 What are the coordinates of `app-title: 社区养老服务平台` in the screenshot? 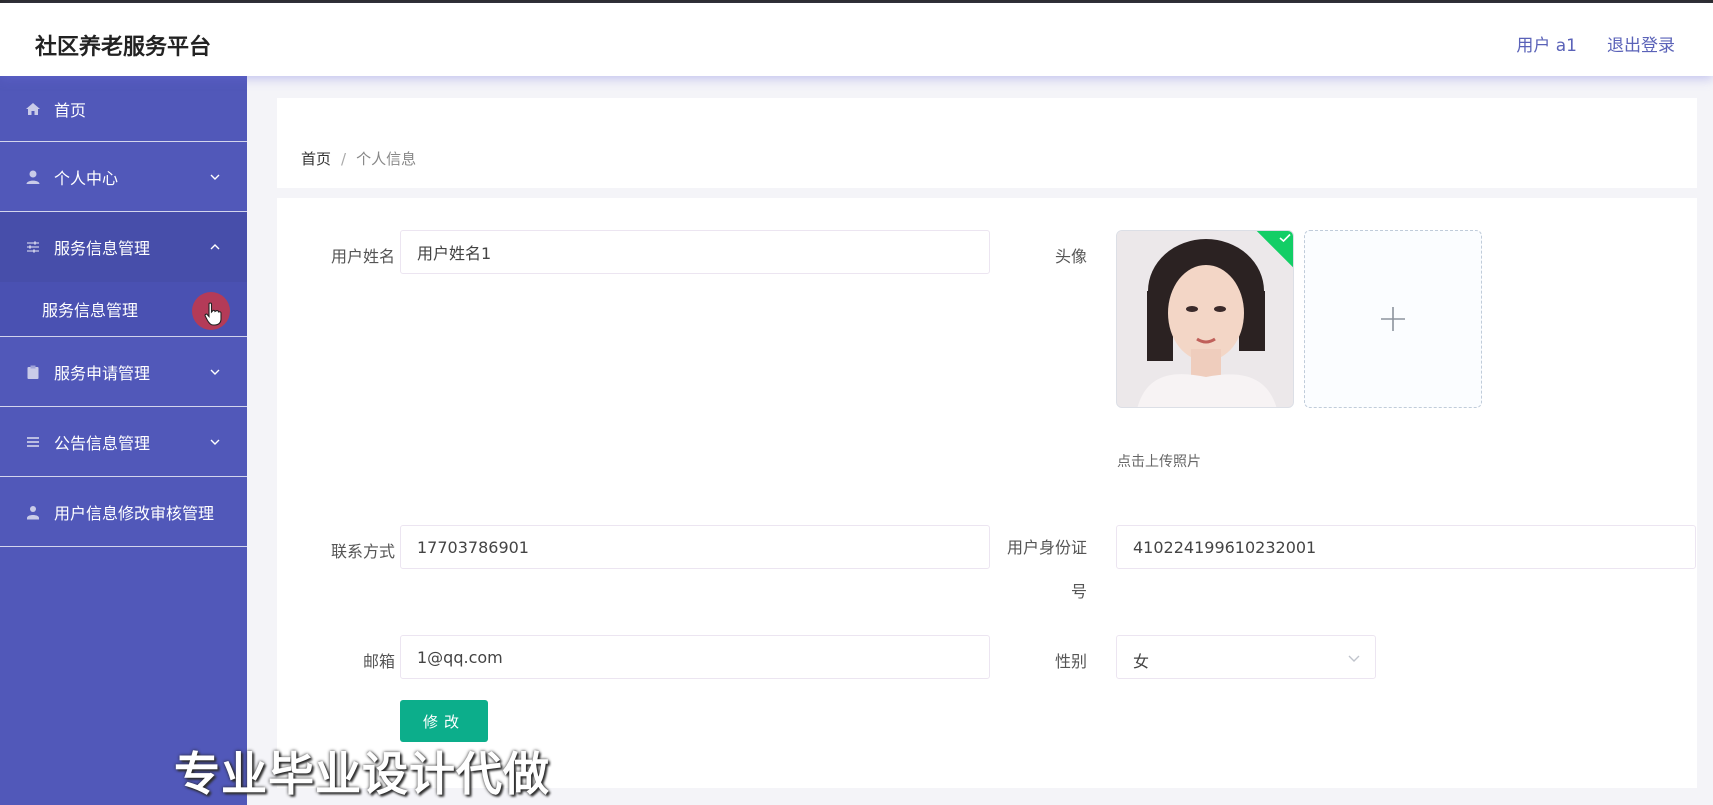 It's located at (123, 47).